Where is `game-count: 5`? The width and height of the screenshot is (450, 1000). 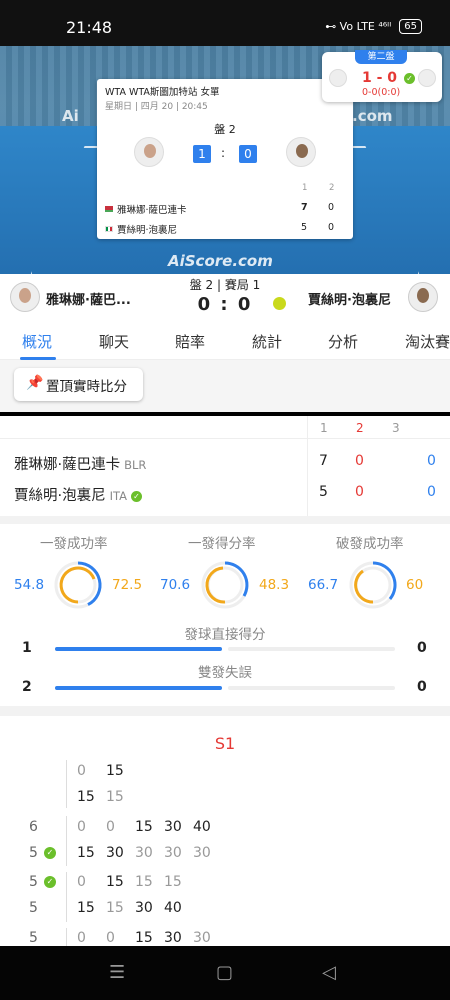 game-count: 5 is located at coordinates (33, 882).